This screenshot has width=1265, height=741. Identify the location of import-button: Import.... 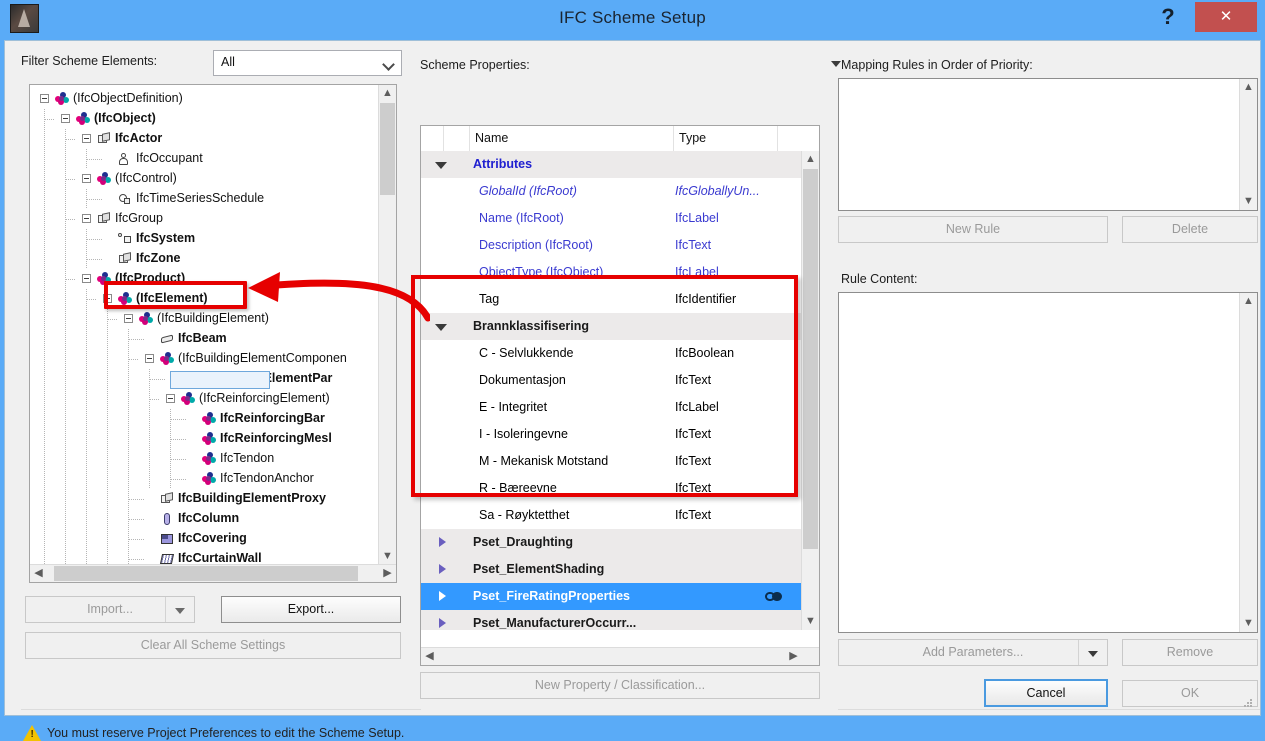
(110, 609).